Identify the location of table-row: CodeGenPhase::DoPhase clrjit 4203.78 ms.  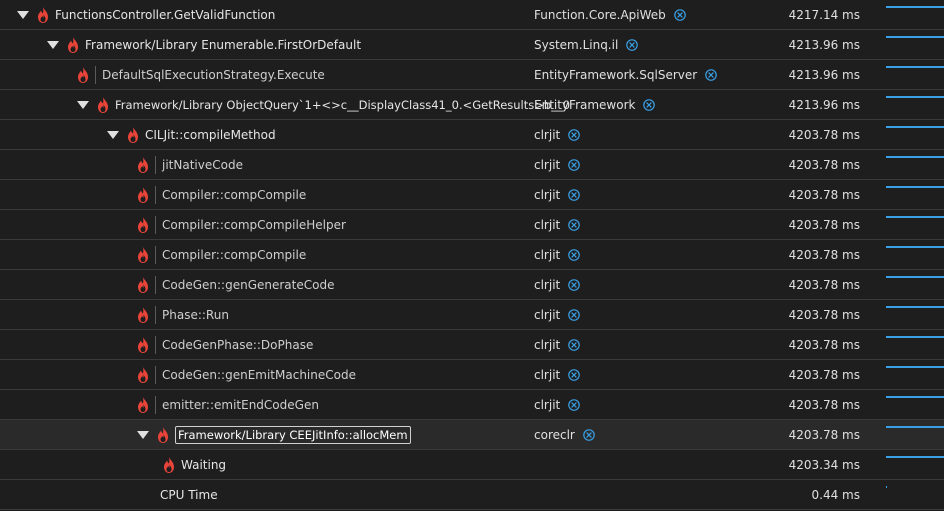
(472, 345).